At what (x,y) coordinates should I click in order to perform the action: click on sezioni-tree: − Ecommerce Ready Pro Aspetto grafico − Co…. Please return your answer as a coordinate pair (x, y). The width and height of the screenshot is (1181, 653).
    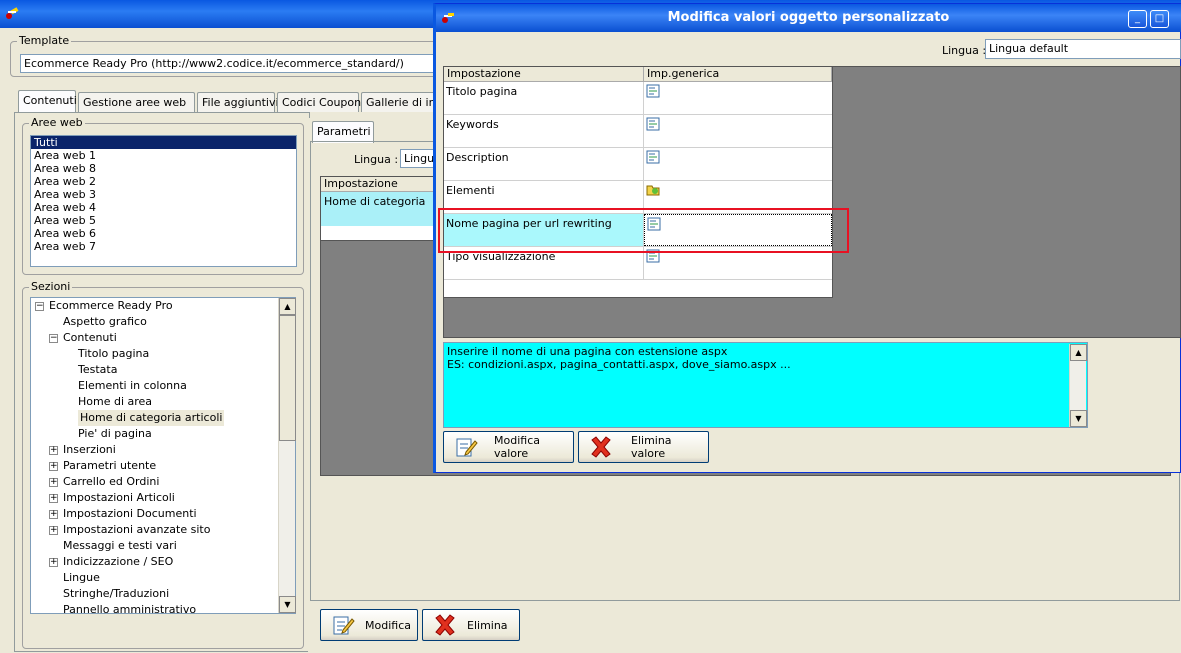
    Looking at the image, I should click on (163, 455).